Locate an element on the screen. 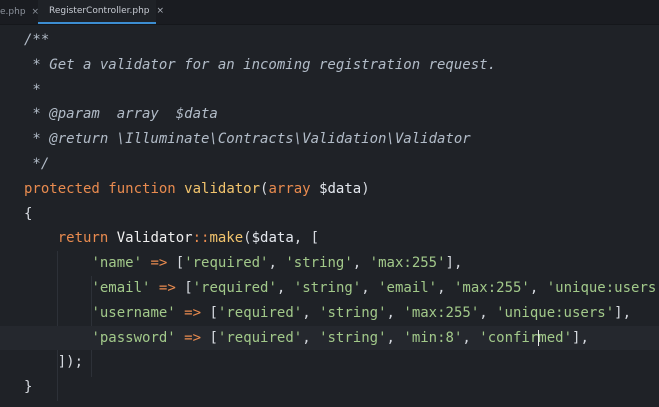  tab-previous-file: e.php × is located at coordinates (19, 12).